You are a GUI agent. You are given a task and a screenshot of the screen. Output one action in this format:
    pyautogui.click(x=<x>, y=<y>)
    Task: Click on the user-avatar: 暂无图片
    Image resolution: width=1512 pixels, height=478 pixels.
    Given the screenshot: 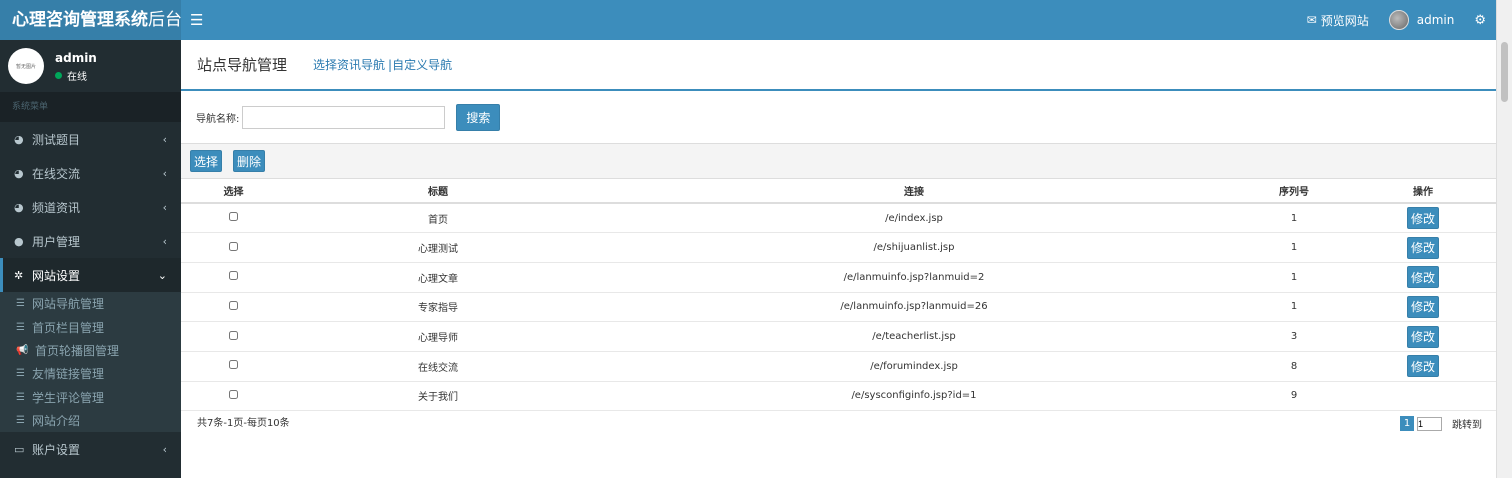 What is the action you would take?
    pyautogui.click(x=26, y=66)
    